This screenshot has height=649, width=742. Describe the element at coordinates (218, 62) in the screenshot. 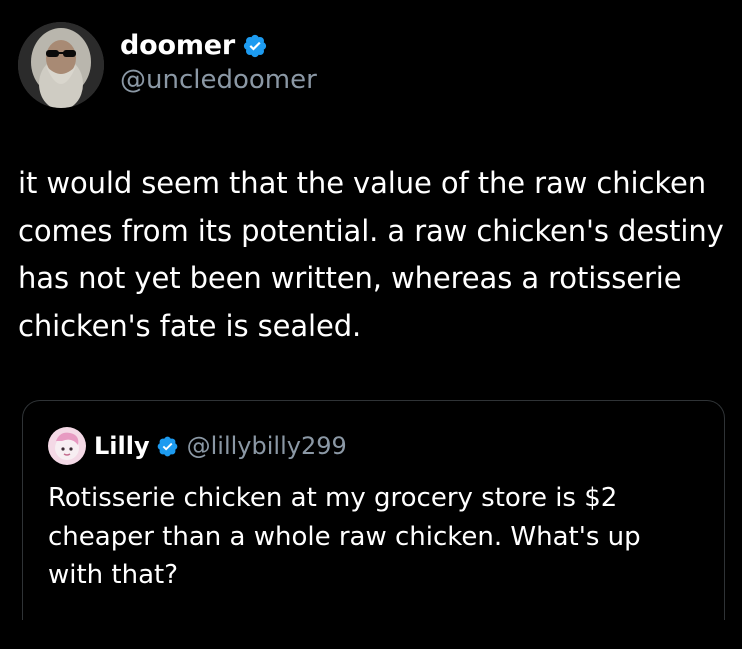

I see `author-names: doomer @uncledoomer` at that location.